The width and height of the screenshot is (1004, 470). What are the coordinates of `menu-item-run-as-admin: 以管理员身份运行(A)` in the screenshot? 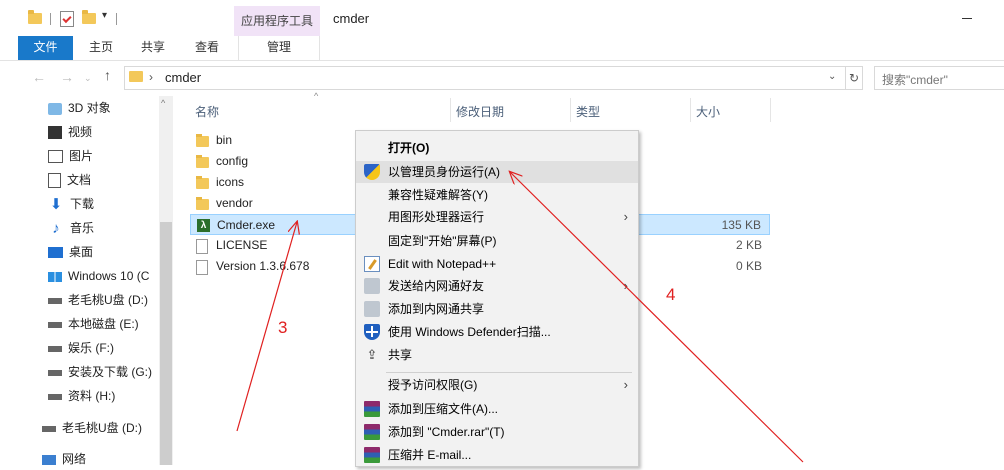 It's located at (497, 172).